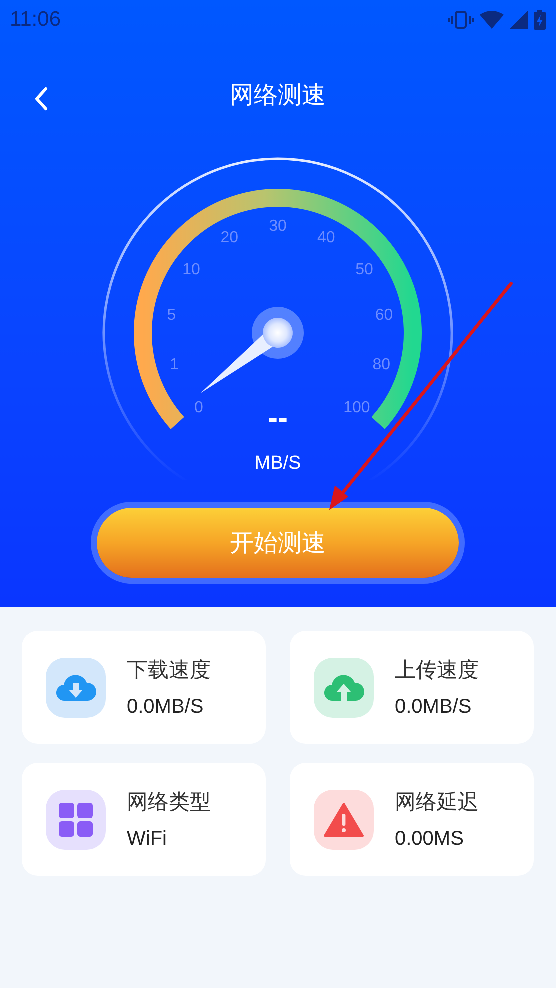 The image size is (556, 988). What do you see at coordinates (381, 365) in the screenshot?
I see `gauge-tick-label: 80` at bounding box center [381, 365].